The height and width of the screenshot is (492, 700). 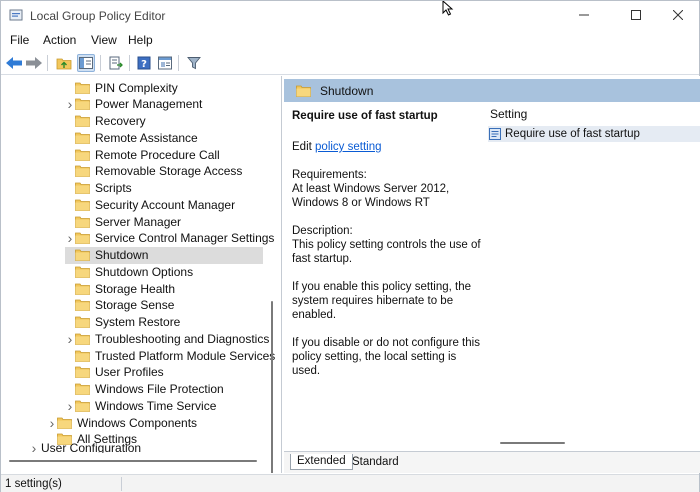 I want to click on tree-item: › Service Control Manager Settings, so click(x=170, y=238).